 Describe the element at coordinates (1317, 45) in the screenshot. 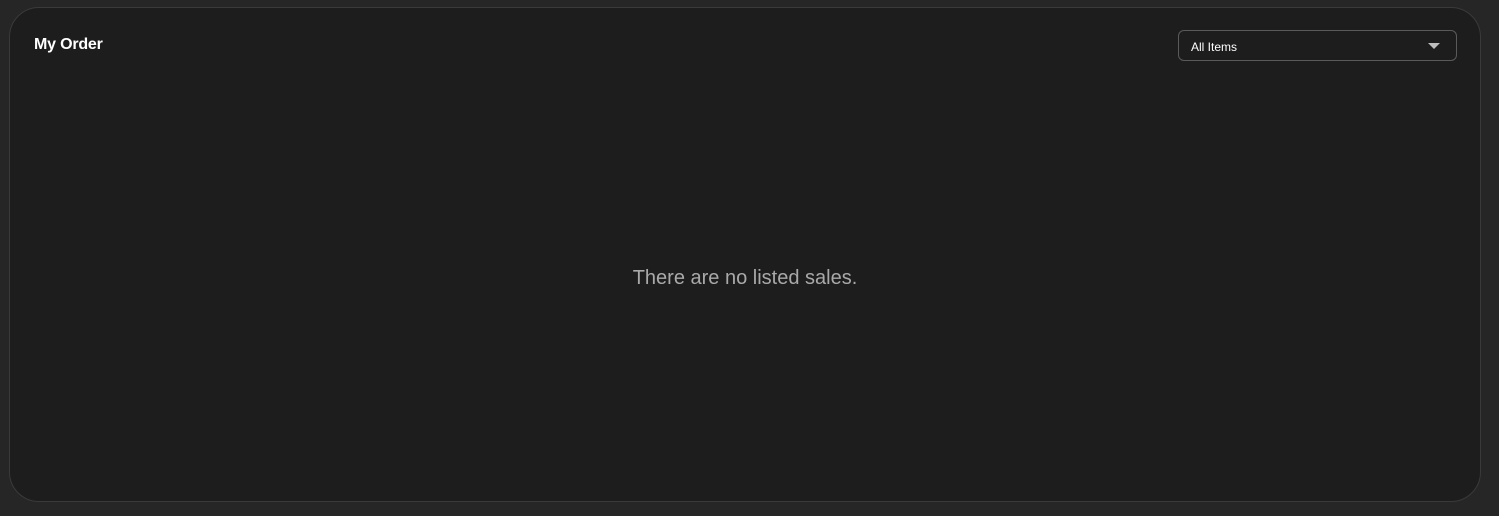

I see `item-filter-select: All Items` at that location.